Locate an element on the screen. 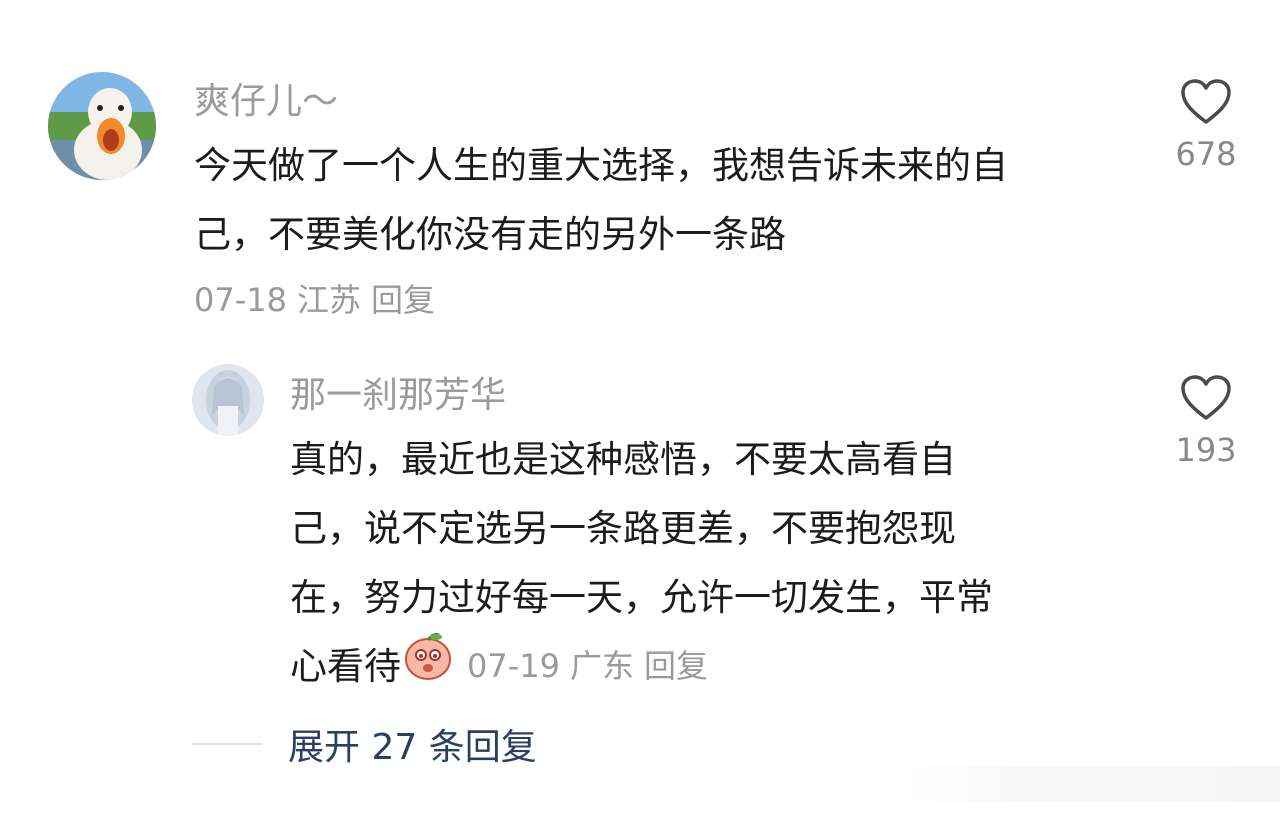 The image size is (1284, 815). reply-line: 心看待 is located at coordinates (345, 666).